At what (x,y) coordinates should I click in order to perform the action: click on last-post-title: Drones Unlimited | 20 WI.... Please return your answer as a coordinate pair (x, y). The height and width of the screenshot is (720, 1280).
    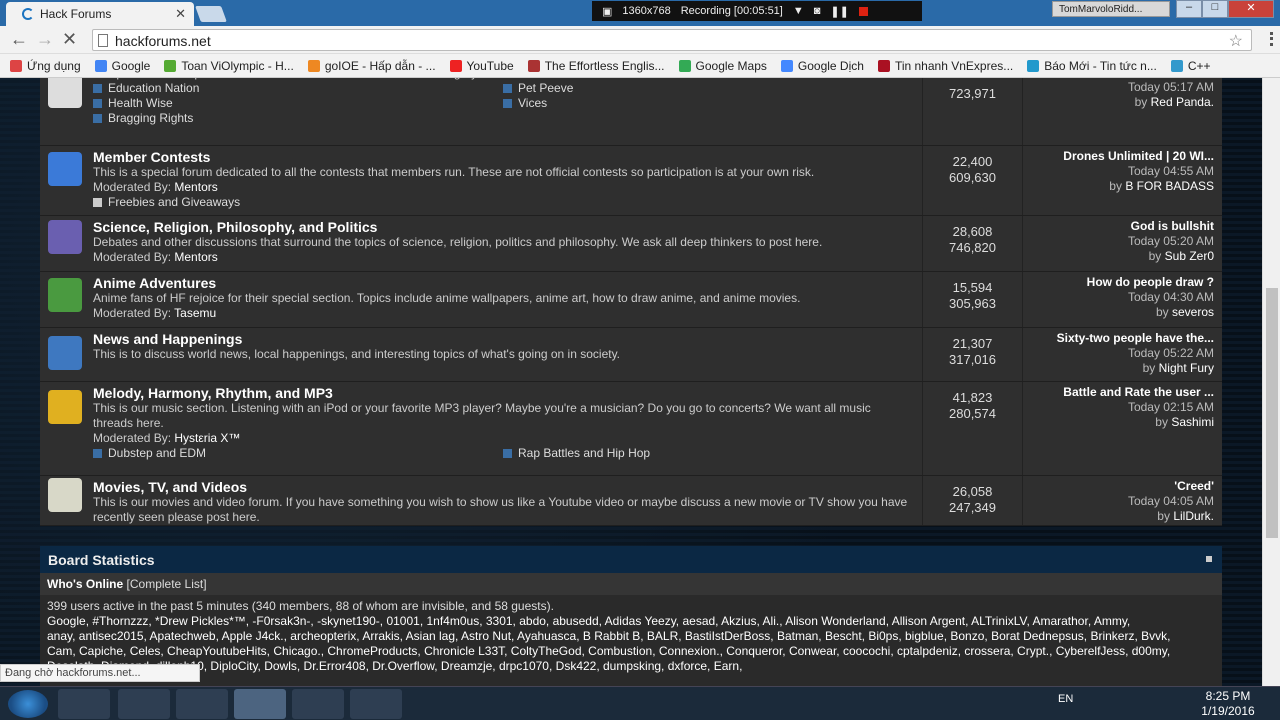
    Looking at the image, I should click on (1119, 156).